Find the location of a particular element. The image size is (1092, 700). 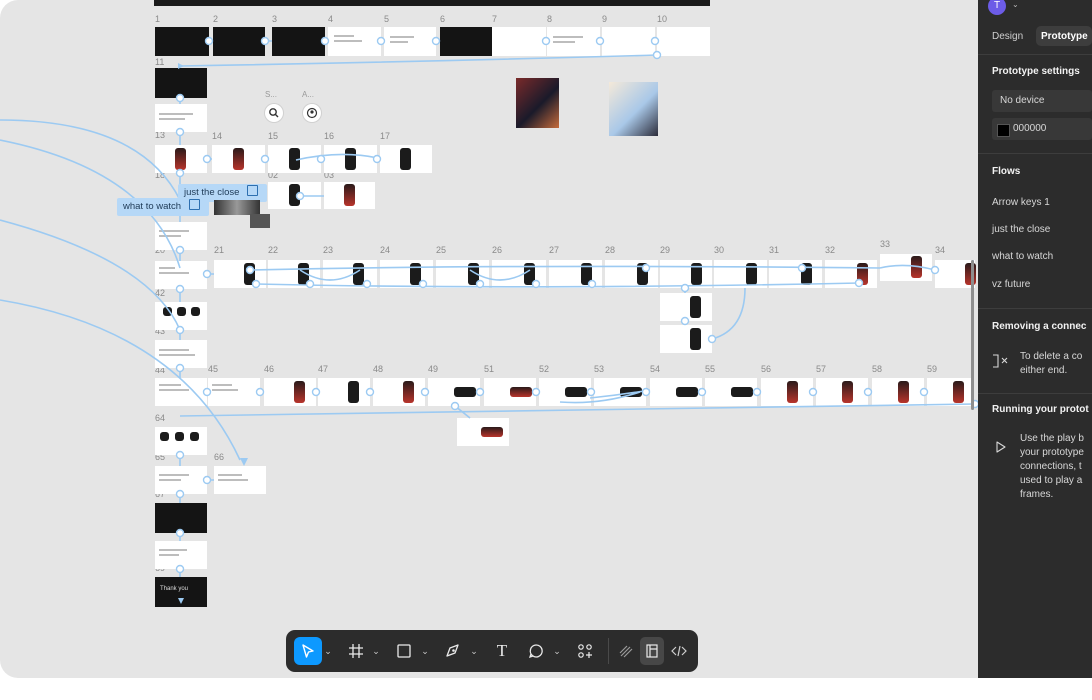

frame-icon is located at coordinates (356, 651).